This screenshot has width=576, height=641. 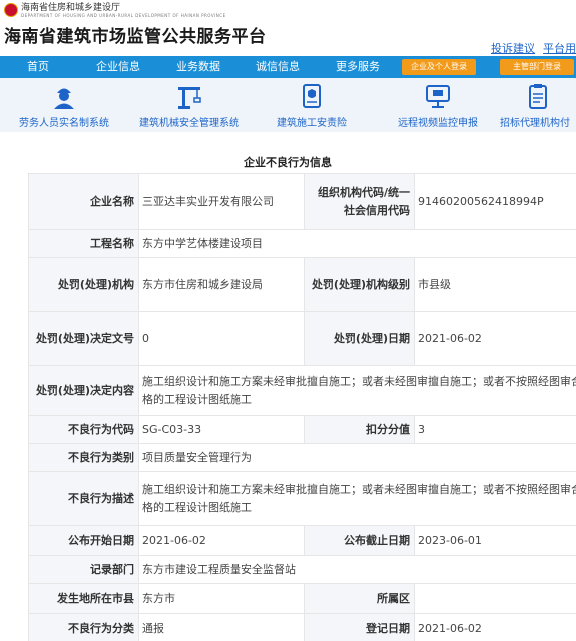 What do you see at coordinates (83, 498) in the screenshot?
I see `description-label: 不良行为描述` at bounding box center [83, 498].